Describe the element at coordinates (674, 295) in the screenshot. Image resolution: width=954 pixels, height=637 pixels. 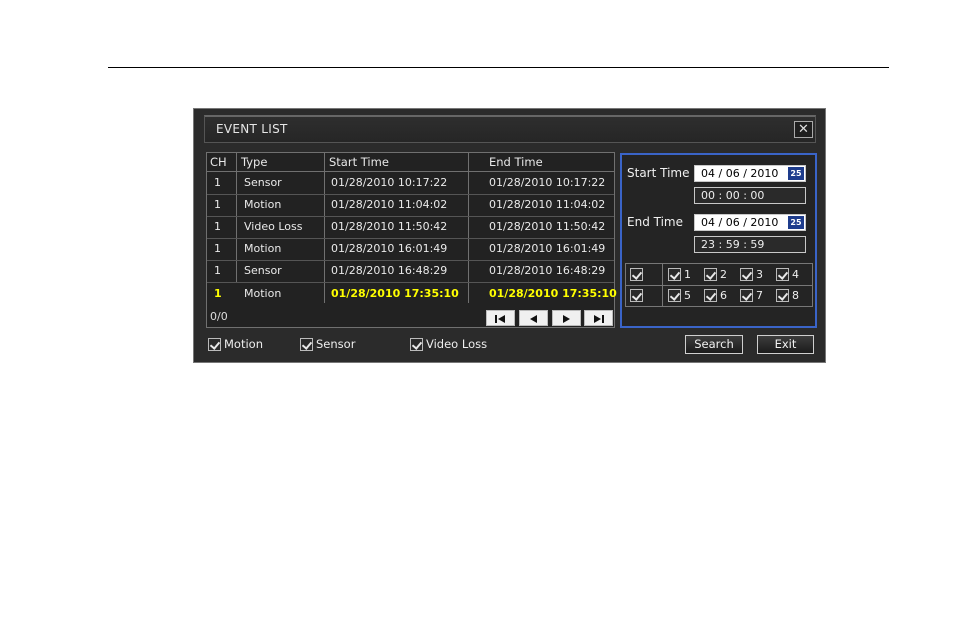
I see `channel-5-checkbox` at that location.